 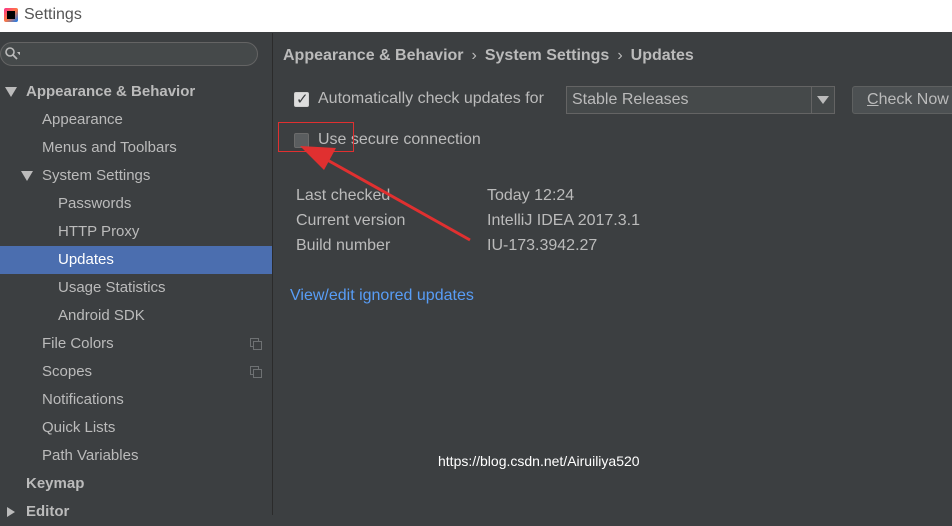 I want to click on watermark-text: https://blog.csdn.net/Airuiliya520, so click(x=539, y=461).